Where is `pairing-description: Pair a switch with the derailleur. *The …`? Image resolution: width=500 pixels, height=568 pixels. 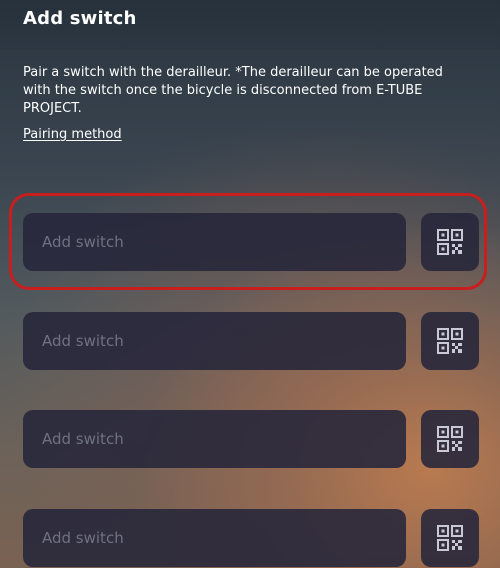 pairing-description: Pair a switch with the derailleur. *The … is located at coordinates (233, 90).